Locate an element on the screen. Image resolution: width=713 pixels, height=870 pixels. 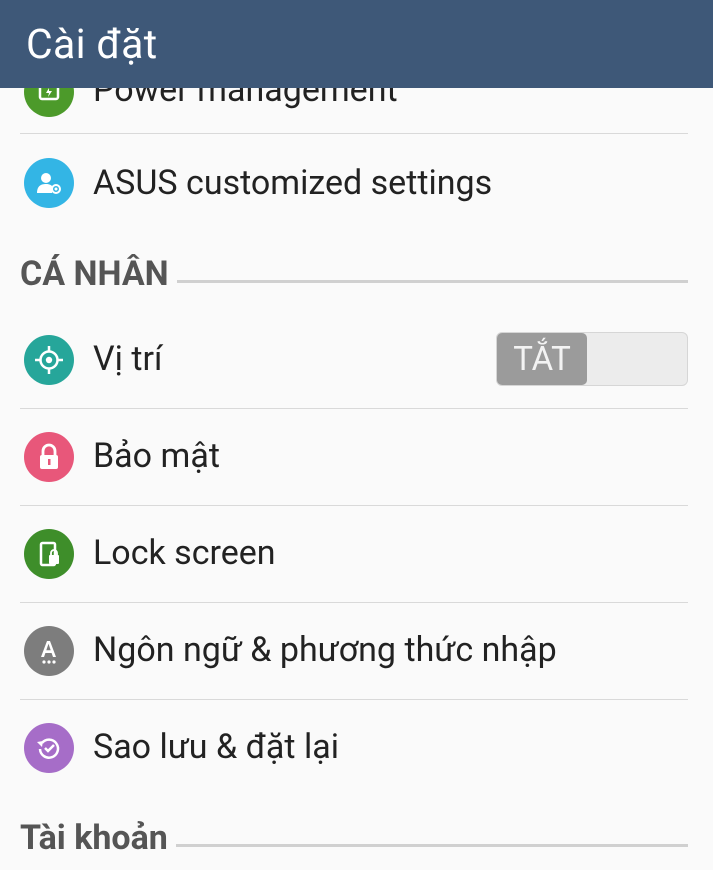
settings-item-location: Vị trí TẮT is located at coordinates (356, 360).